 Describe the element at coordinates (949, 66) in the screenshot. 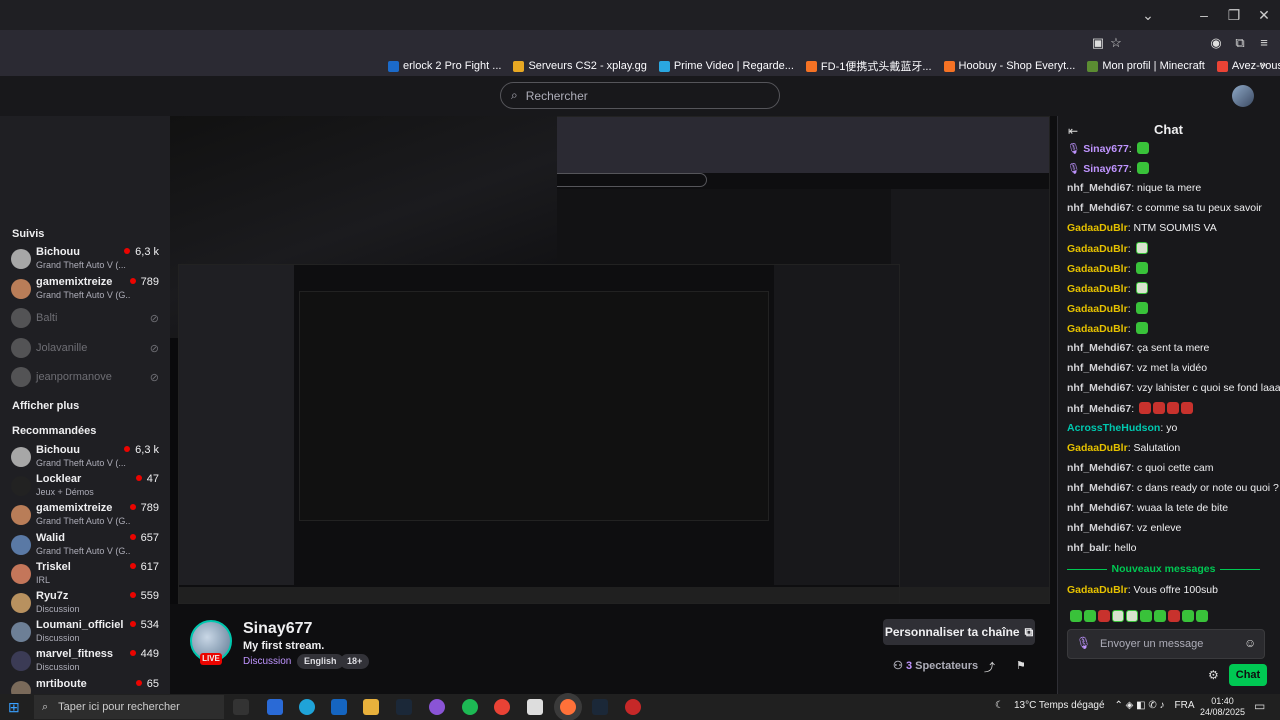

I see `bookmark-favicon-icon` at that location.